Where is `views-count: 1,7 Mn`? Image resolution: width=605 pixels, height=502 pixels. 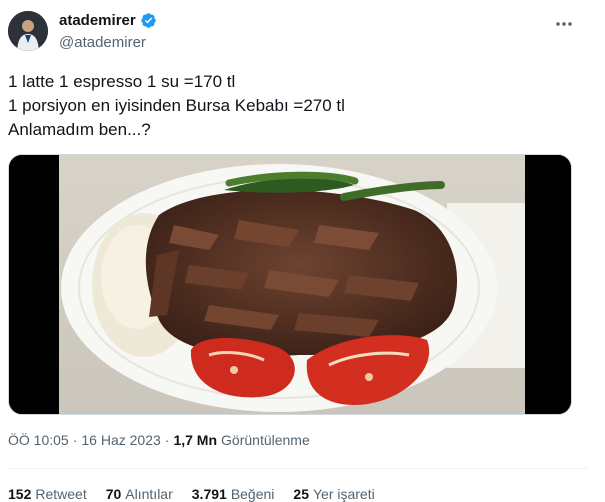
views-count: 1,7 Mn is located at coordinates (195, 440).